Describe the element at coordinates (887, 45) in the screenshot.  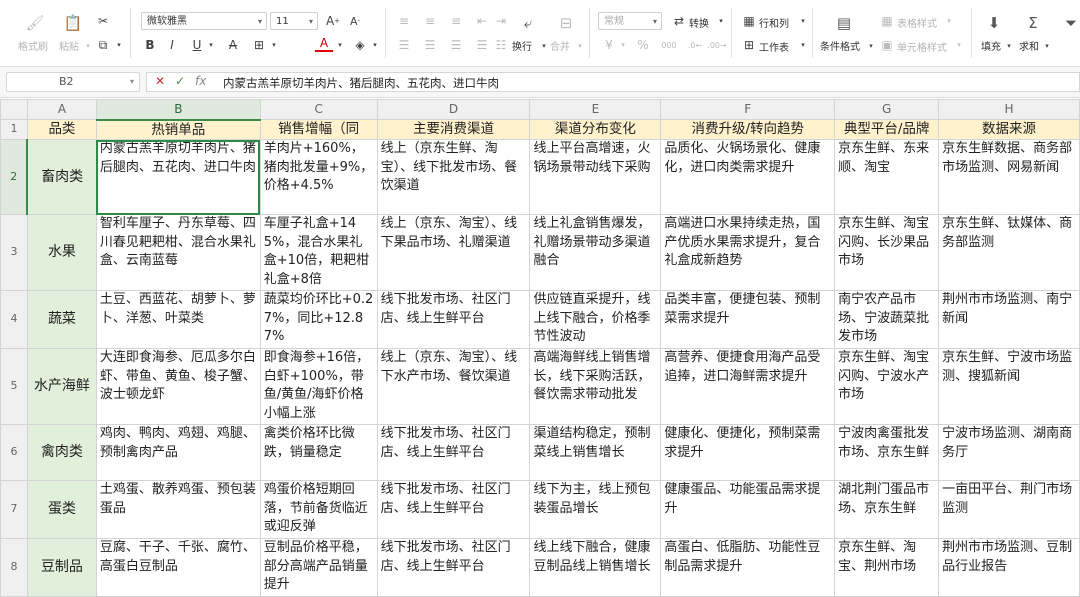
I see `cell-style-icon: ▣` at that location.